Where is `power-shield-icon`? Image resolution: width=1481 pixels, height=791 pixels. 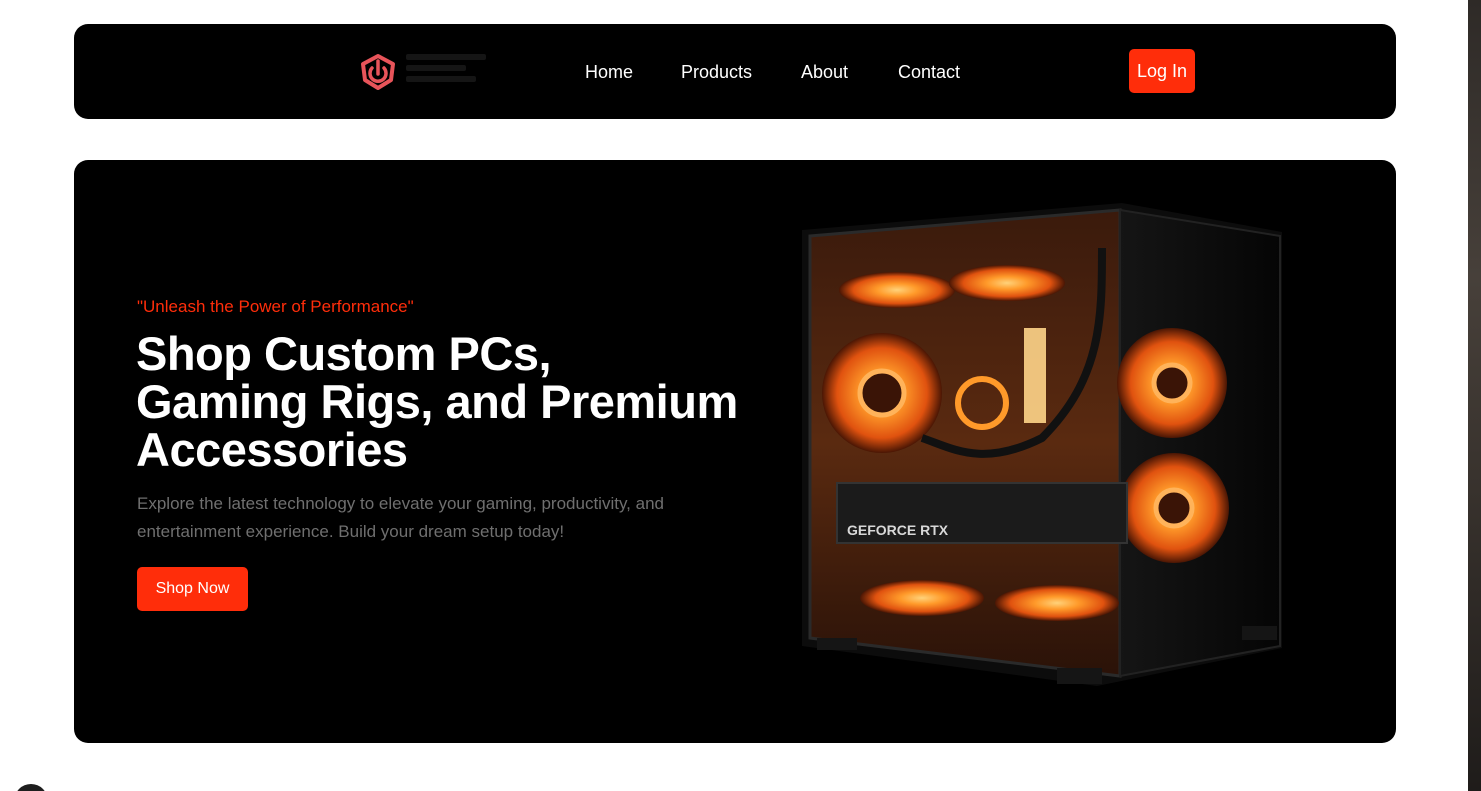
power-shield-icon is located at coordinates (378, 72).